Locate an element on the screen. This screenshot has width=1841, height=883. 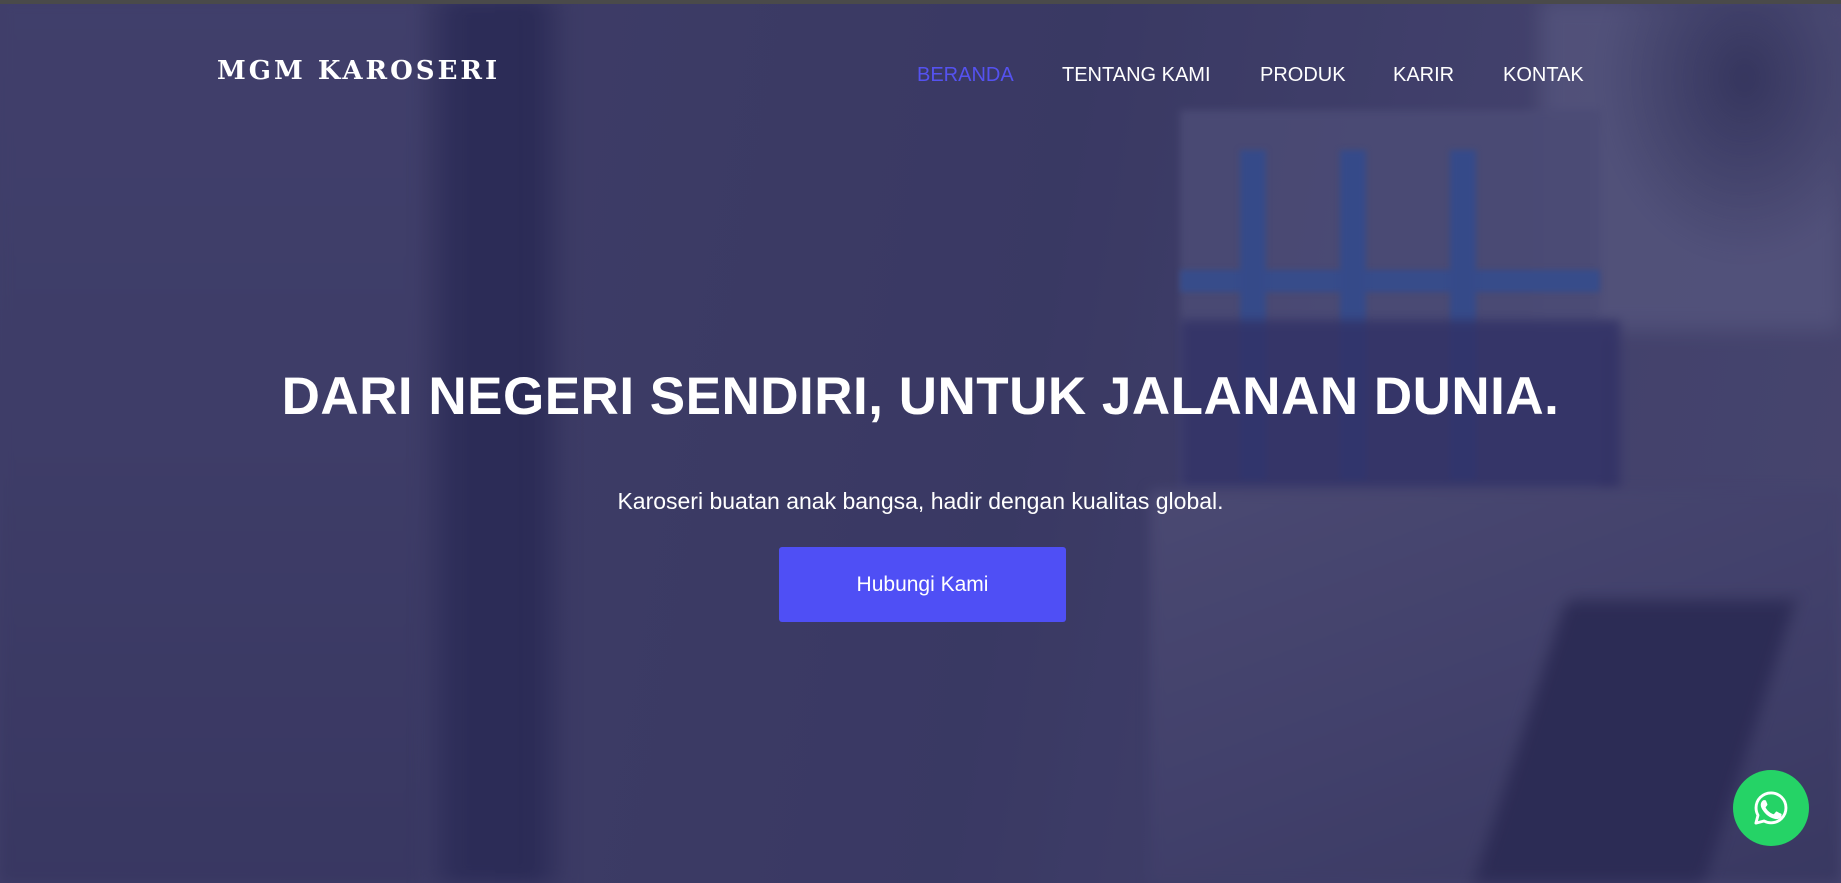
nav-item-produk: PRODUK is located at coordinates (1303, 75).